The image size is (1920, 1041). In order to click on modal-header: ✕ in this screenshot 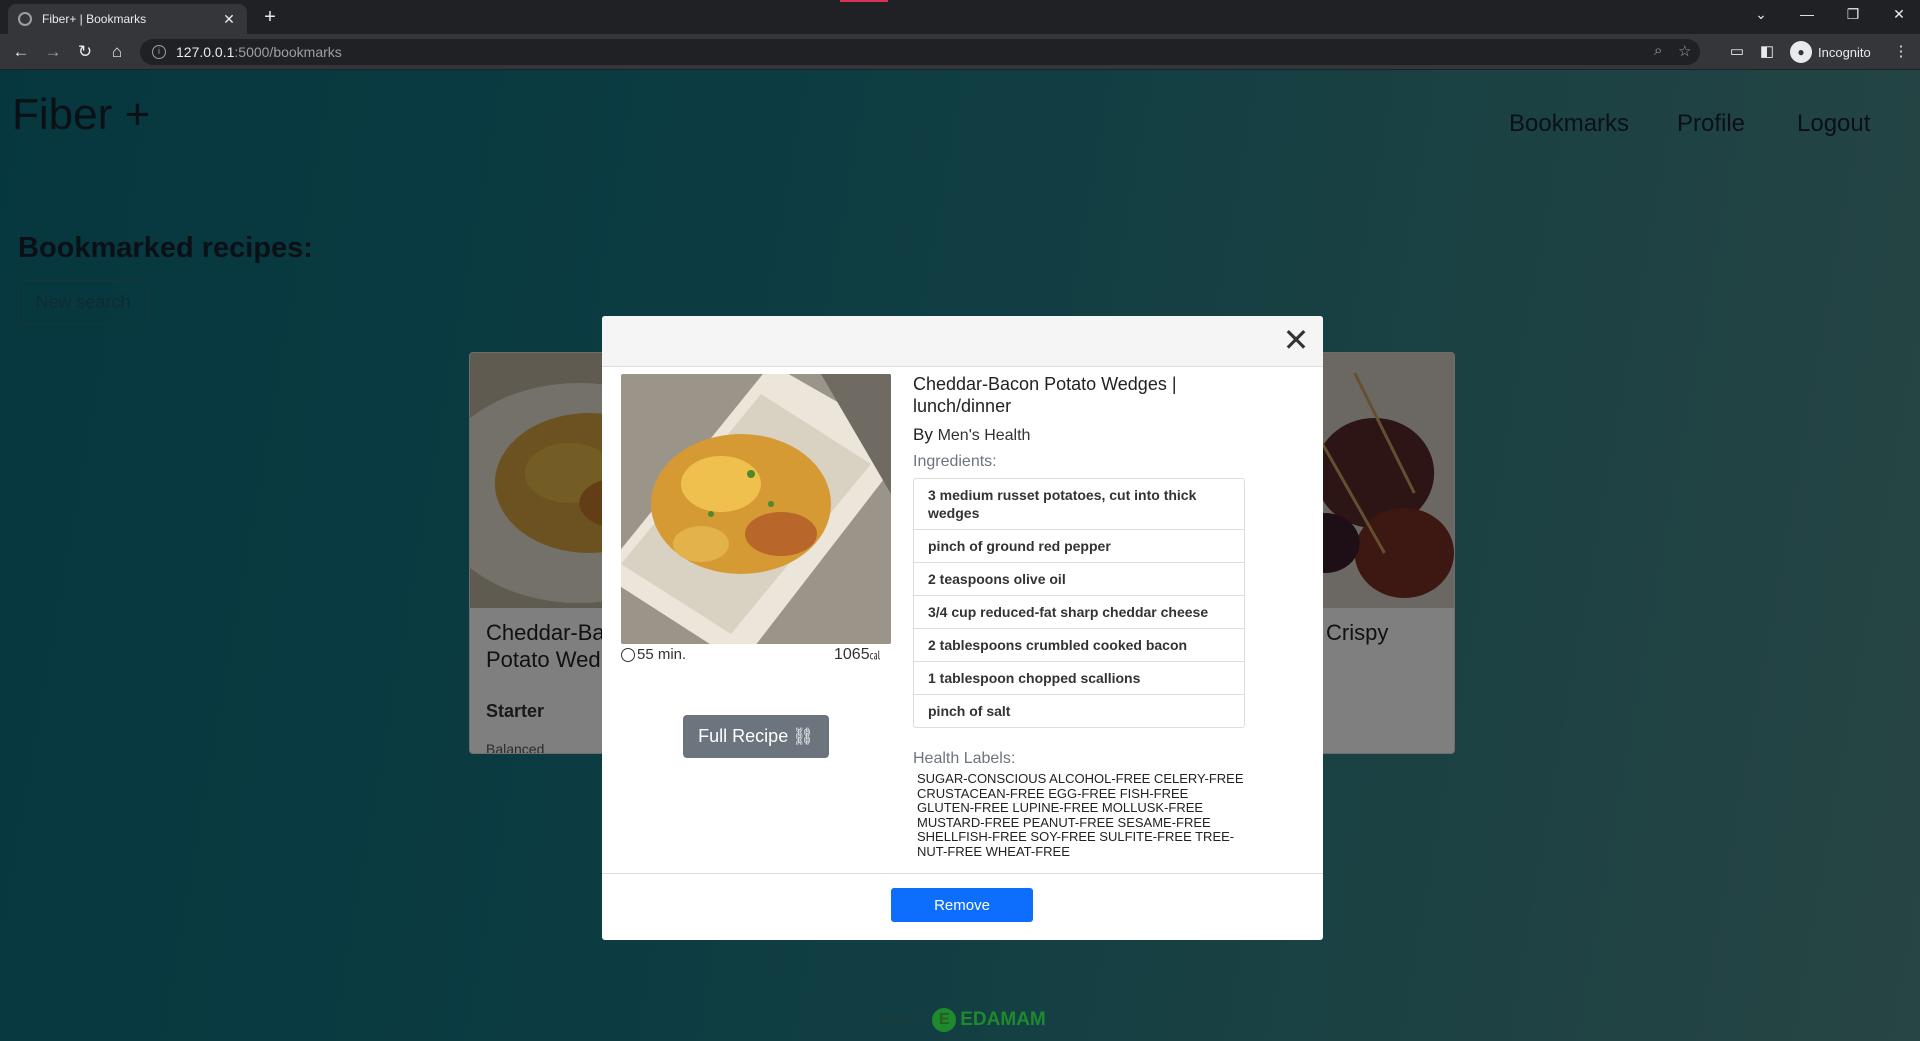, I will do `click(962, 341)`.